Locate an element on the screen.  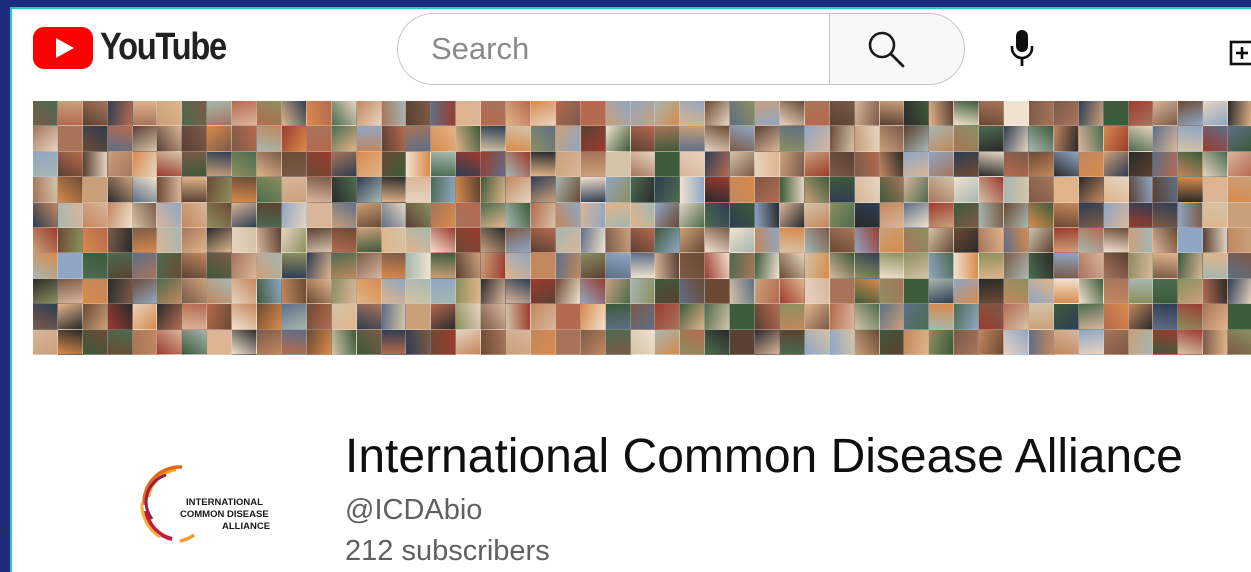
search-button is located at coordinates (897, 49).